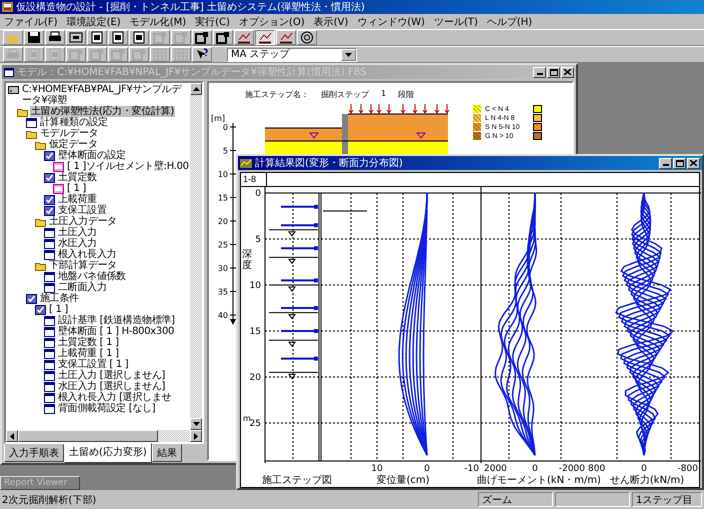 Image resolution: width=704 pixels, height=509 pixels. I want to click on axis-tick-label: 2000, so click(495, 469).